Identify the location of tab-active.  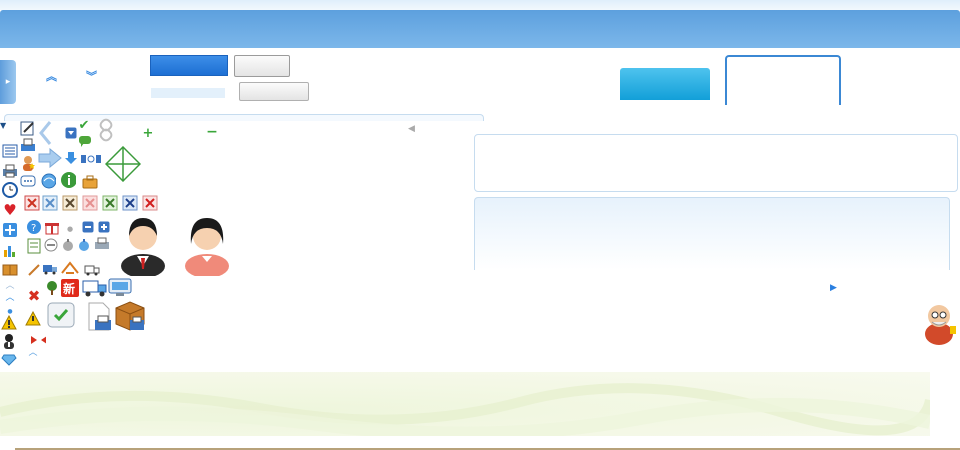
(665, 84).